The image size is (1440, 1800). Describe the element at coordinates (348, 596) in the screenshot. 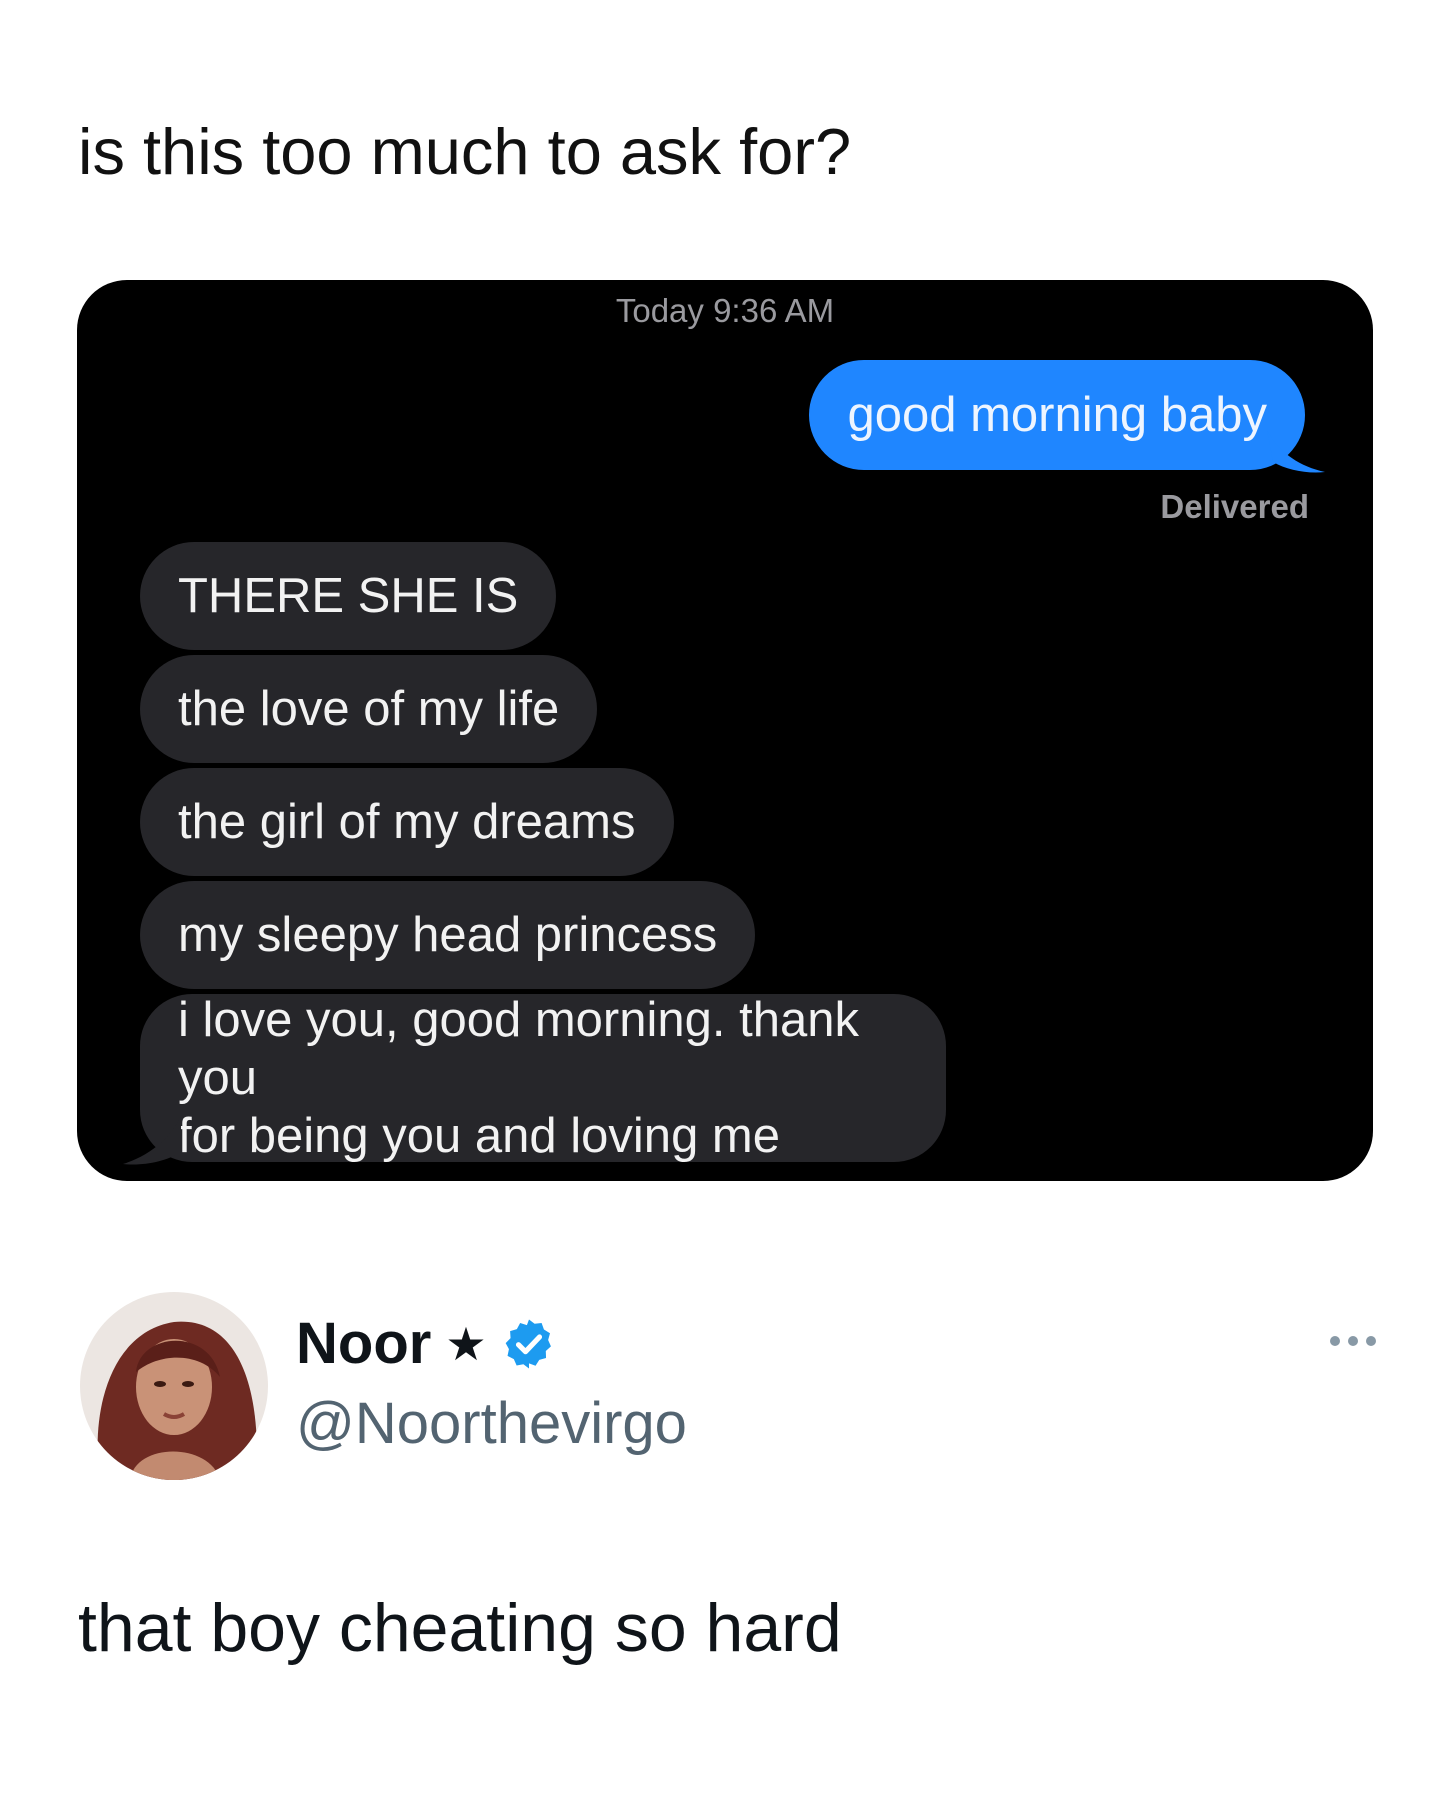

I see `incoming-message-bubble: THERE SHE IS` at that location.